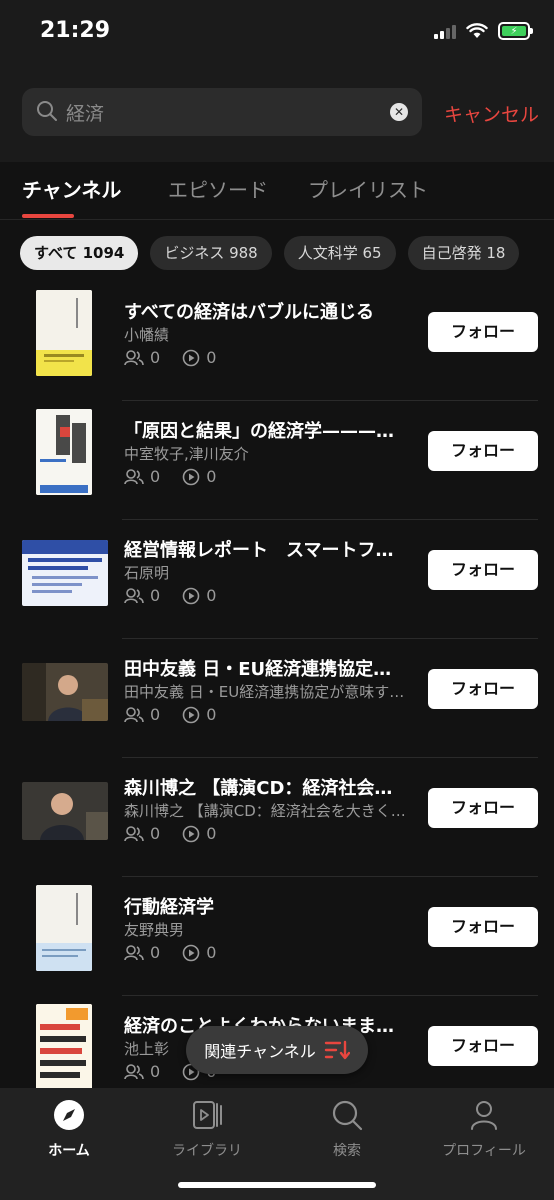 This screenshot has height=1200, width=554. I want to click on chip-all: すべて 1094, so click(79, 253).